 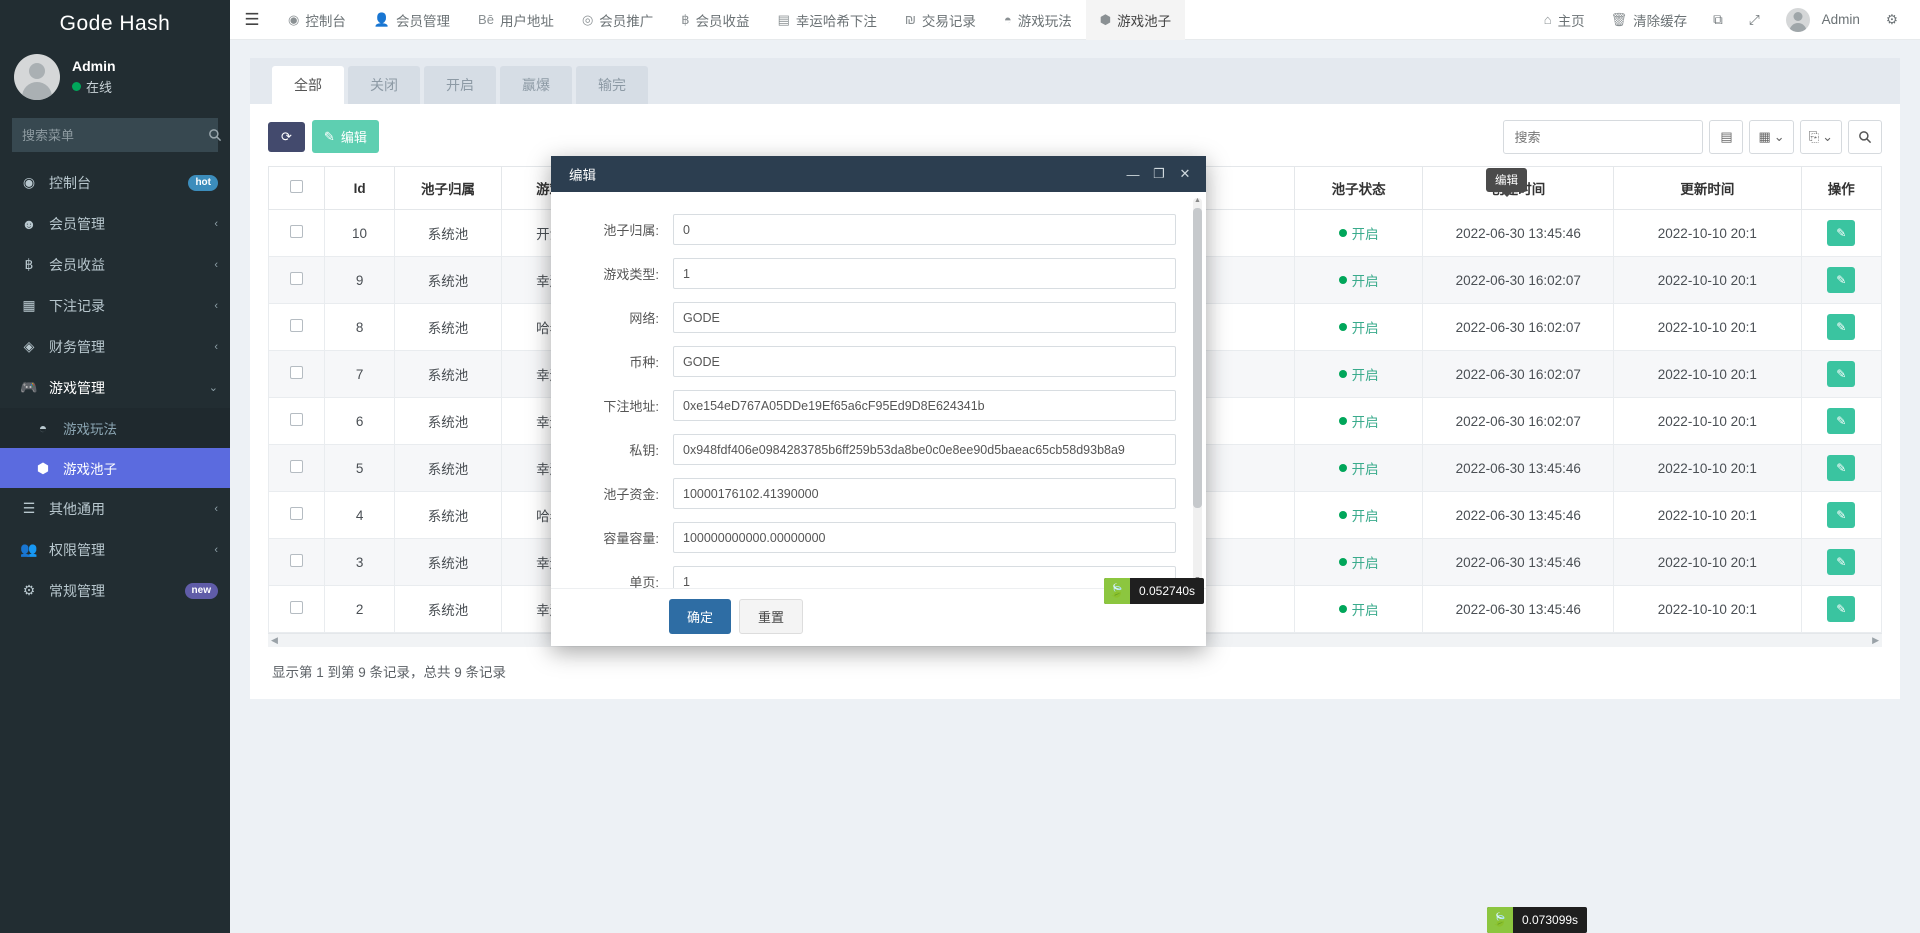 I want to click on scroll-up-icon: ▲, so click(x=1197, y=200).